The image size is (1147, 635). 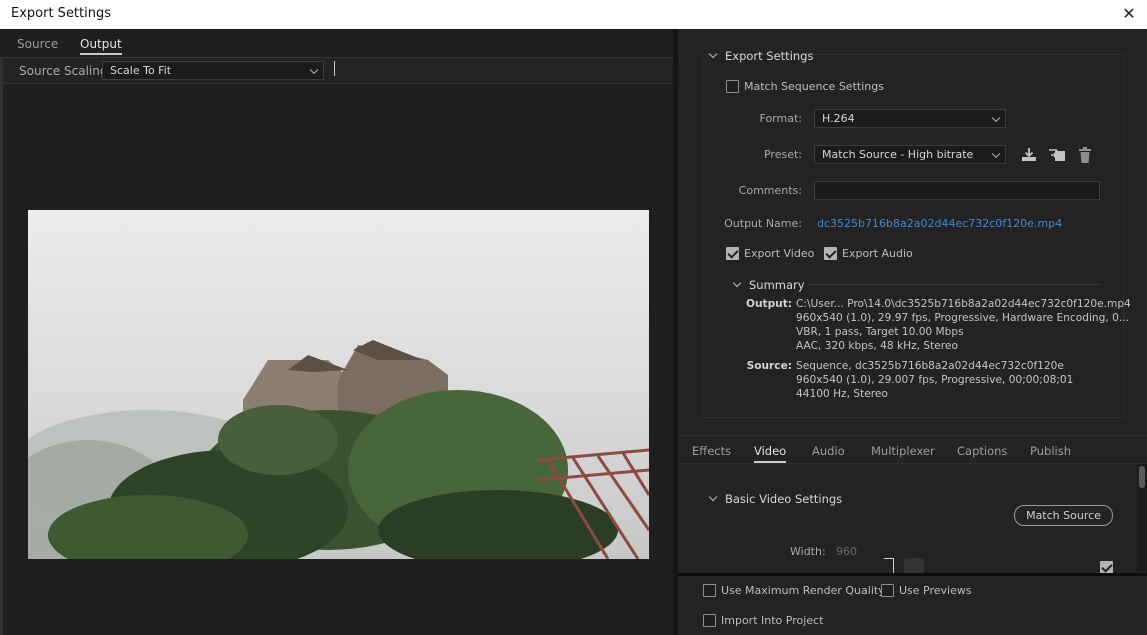 What do you see at coordinates (101, 46) in the screenshot?
I see `tab-output: Output` at bounding box center [101, 46].